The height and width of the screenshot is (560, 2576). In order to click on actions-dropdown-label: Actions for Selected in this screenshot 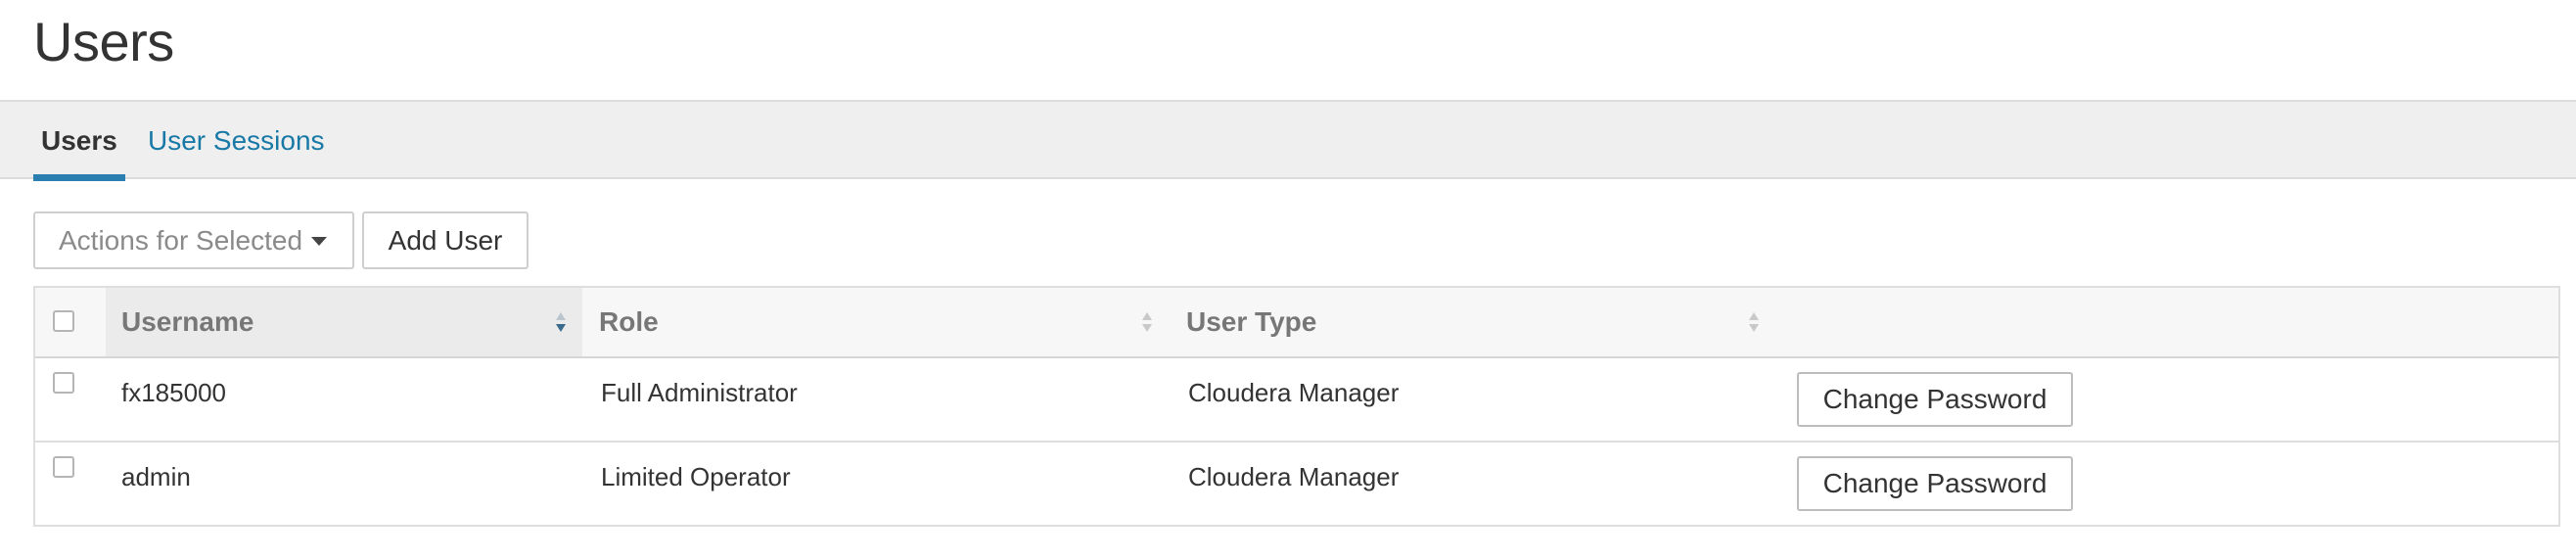, I will do `click(181, 240)`.